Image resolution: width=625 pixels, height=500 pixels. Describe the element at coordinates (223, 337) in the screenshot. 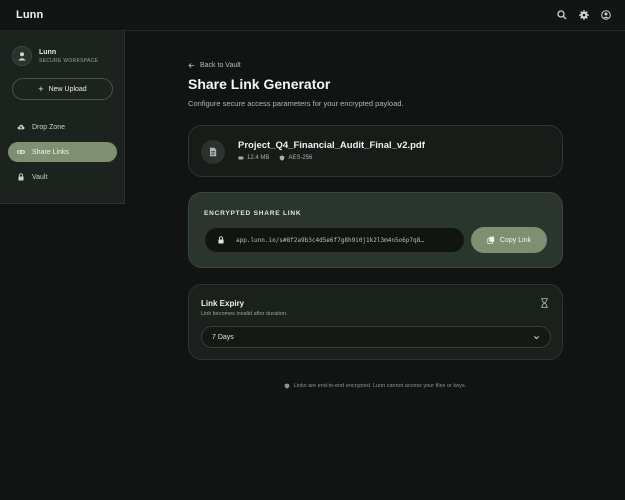

I see `expiry-selected-value: 7 Days` at that location.